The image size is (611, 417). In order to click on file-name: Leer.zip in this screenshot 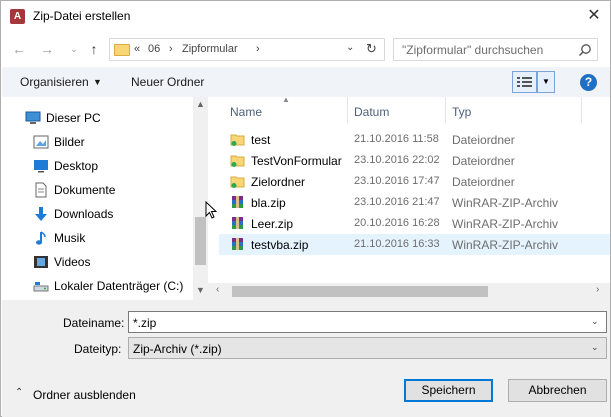, I will do `click(272, 224)`.